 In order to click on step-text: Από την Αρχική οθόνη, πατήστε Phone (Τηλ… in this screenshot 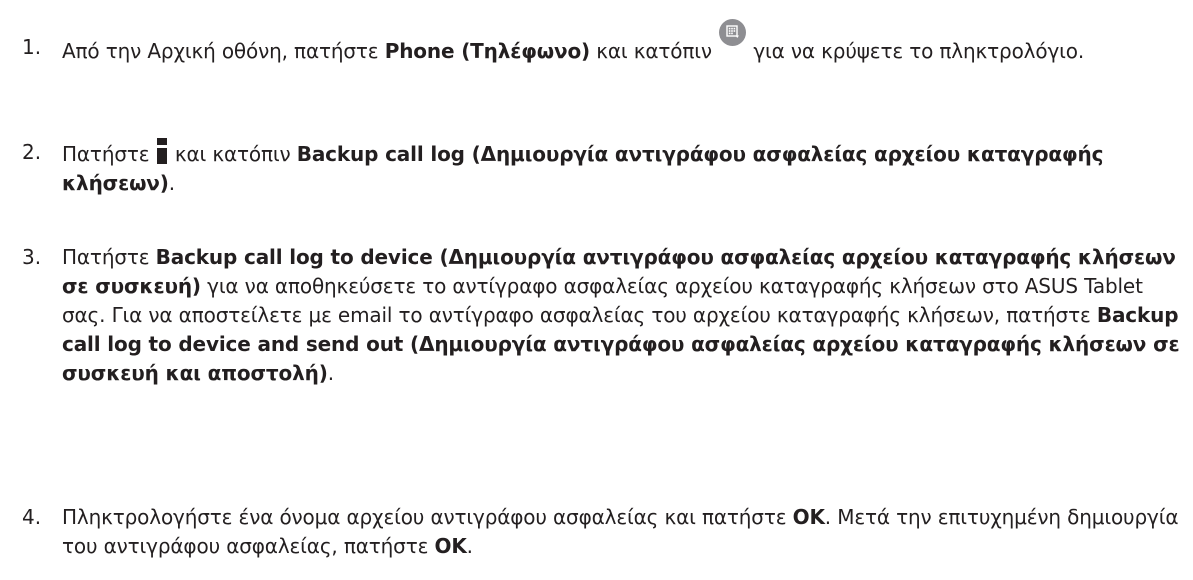, I will do `click(624, 42)`.